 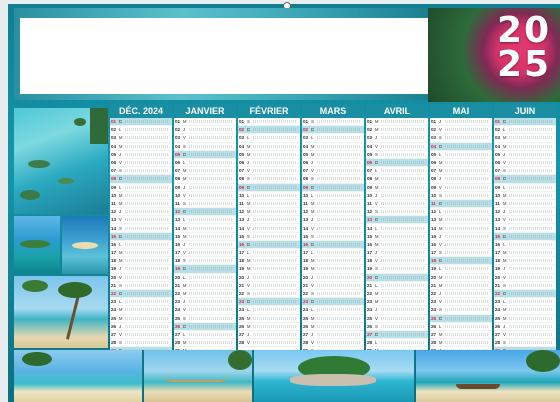 I want to click on day-row: 04 D, so click(x=461, y=146).